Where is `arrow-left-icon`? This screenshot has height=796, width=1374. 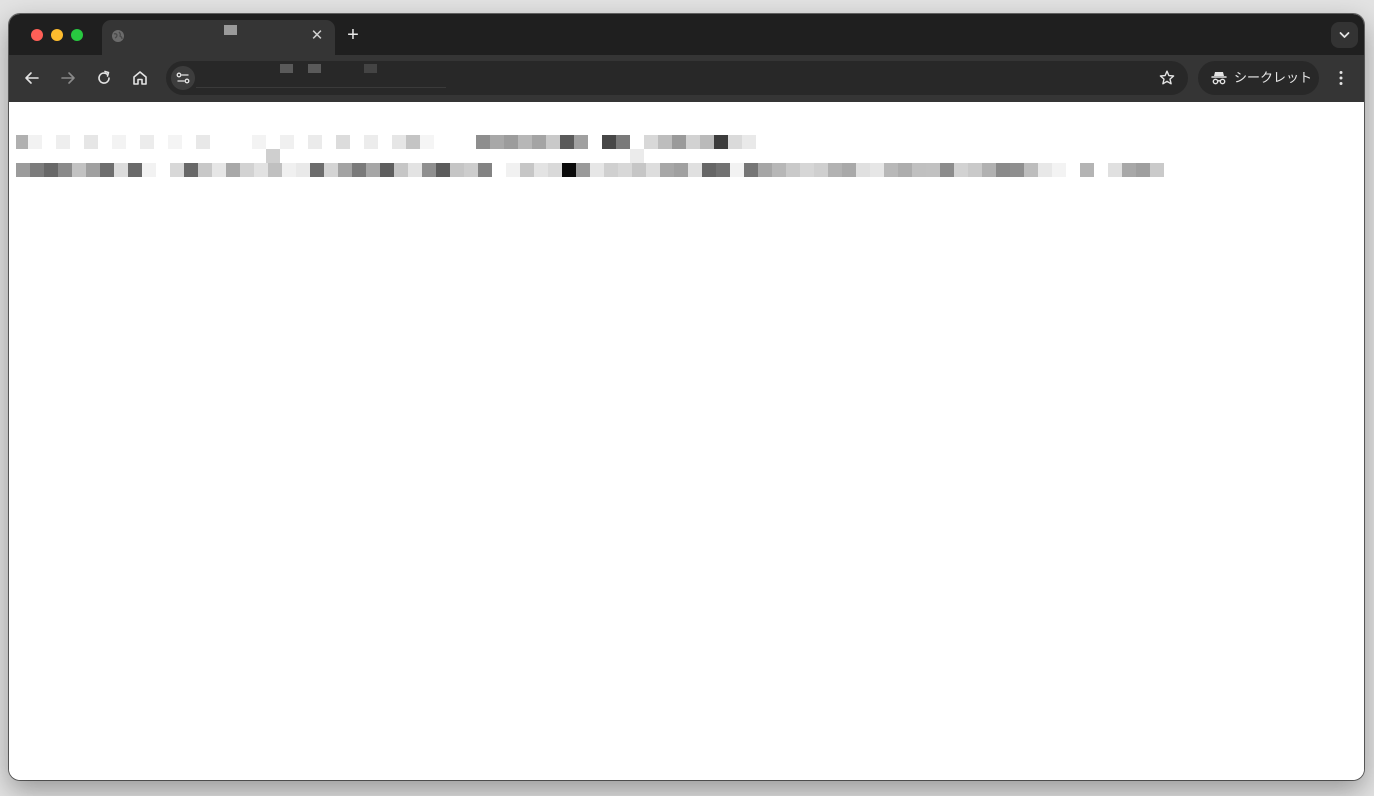 arrow-left-icon is located at coordinates (32, 78).